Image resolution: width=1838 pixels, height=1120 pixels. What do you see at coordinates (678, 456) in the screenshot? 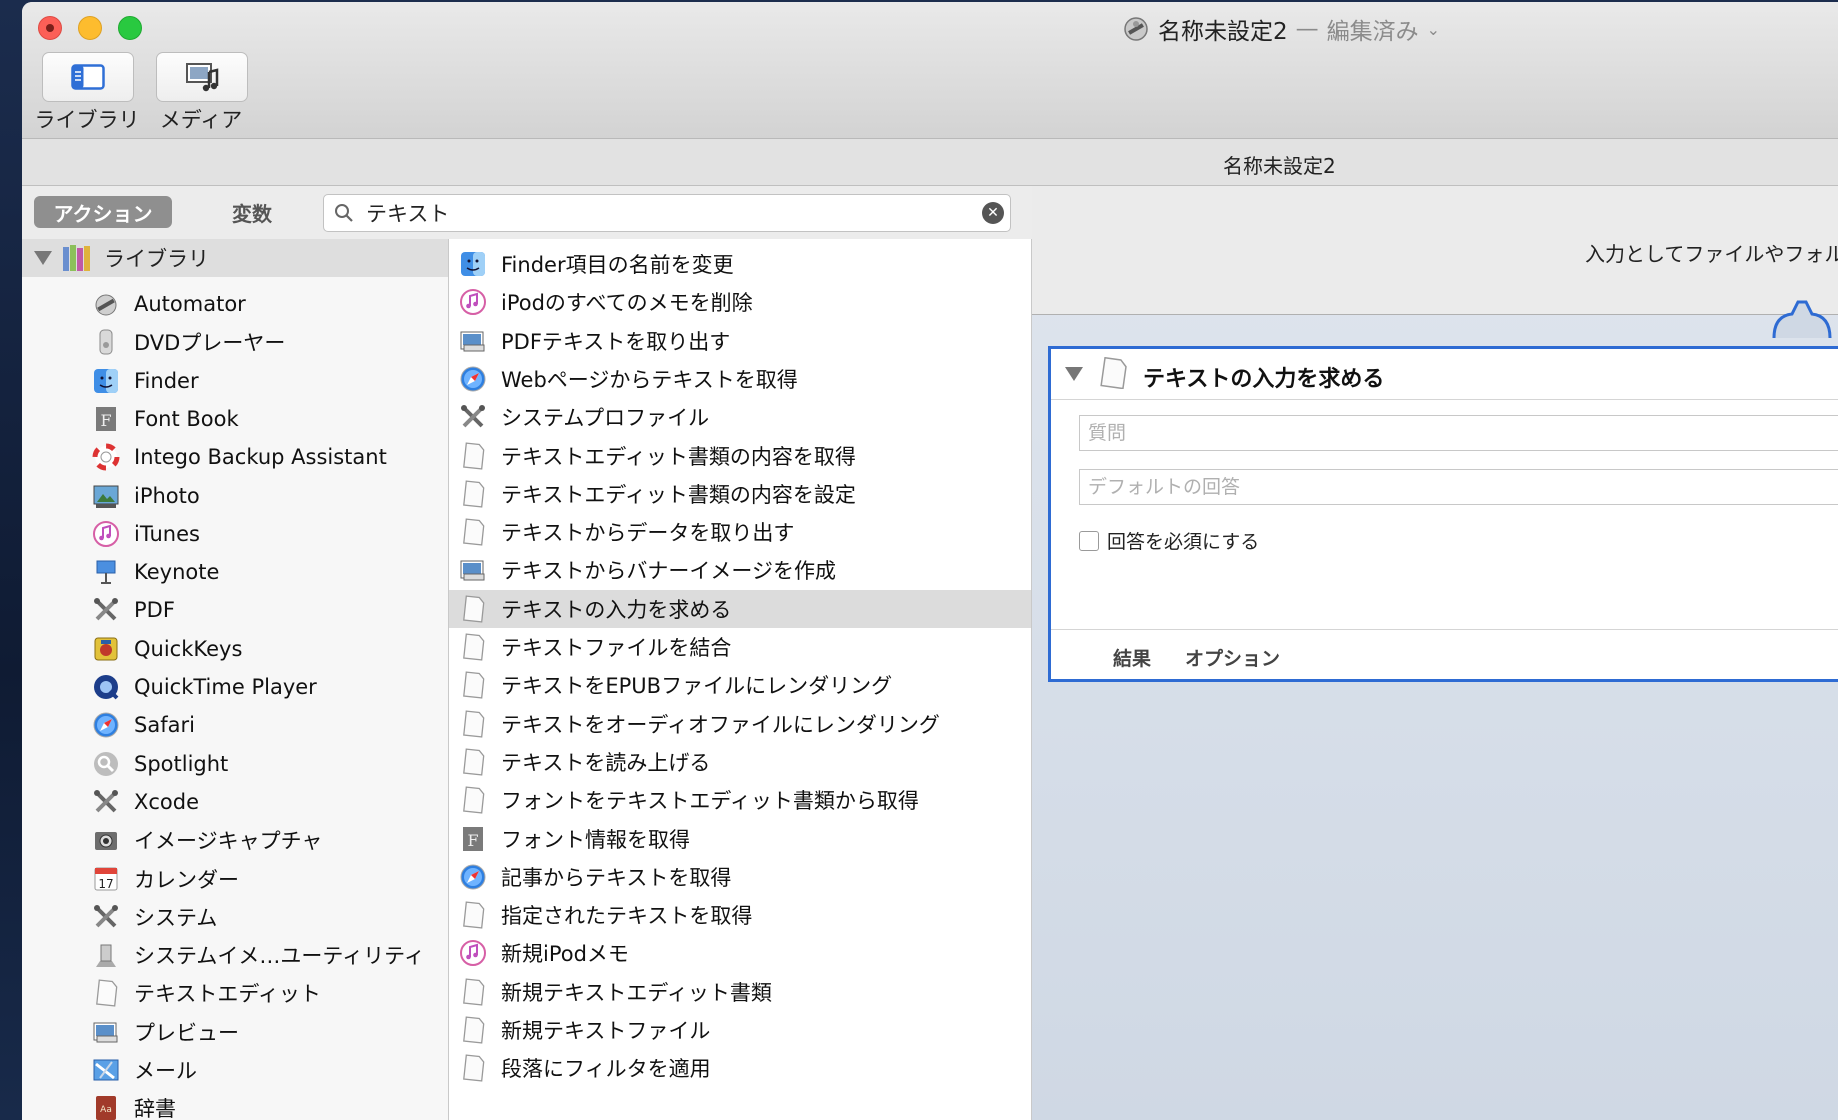
I see `action-list-label: テキストエディット書類の内容を取得` at bounding box center [678, 456].